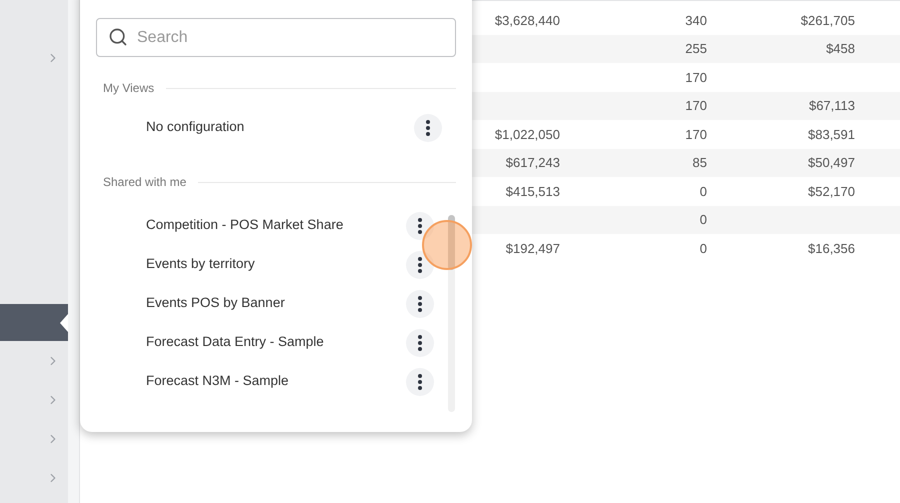  Describe the element at coordinates (831, 162) in the screenshot. I see `table-cell: $50,497` at that location.